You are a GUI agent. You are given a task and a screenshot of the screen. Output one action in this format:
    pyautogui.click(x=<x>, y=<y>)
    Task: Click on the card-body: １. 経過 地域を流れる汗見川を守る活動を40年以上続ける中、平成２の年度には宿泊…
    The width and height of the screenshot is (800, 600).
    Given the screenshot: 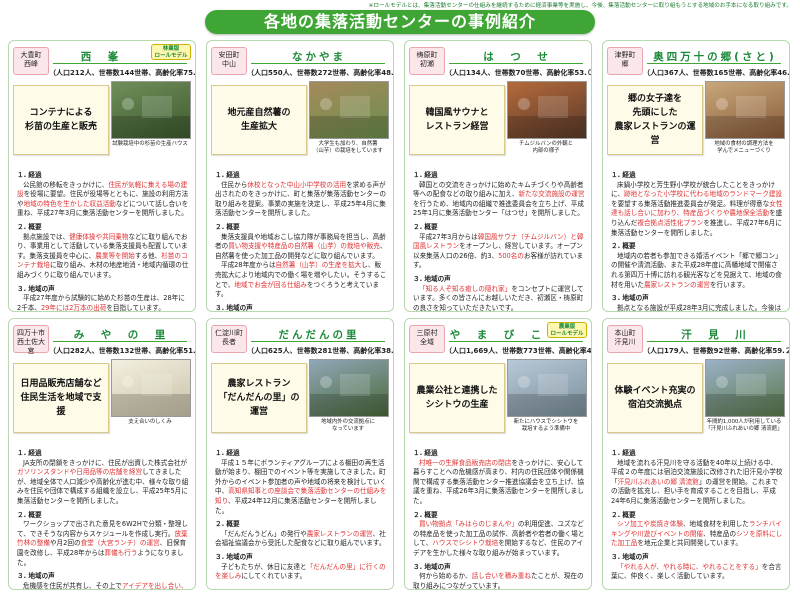 What is the action you would take?
    pyautogui.click(x=697, y=515)
    